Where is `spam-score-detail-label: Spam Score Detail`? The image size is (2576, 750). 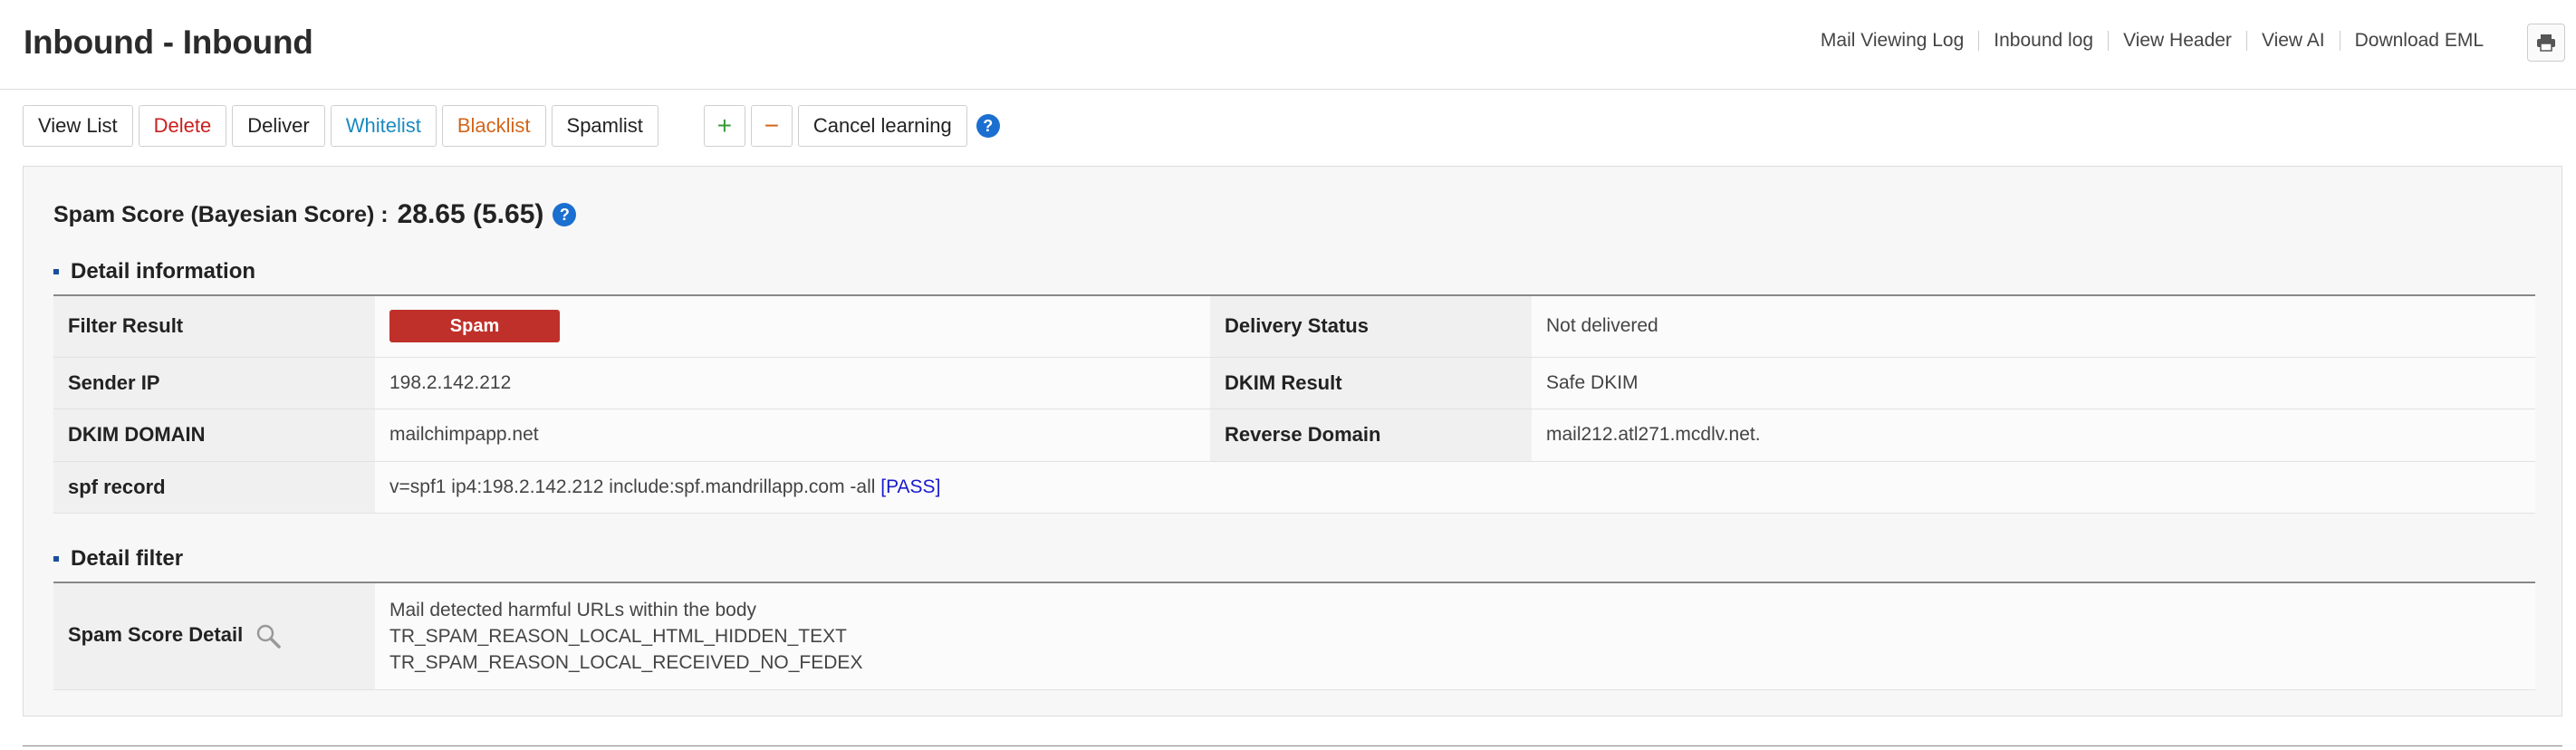
spam-score-detail-label: Spam Score Detail is located at coordinates (156, 635).